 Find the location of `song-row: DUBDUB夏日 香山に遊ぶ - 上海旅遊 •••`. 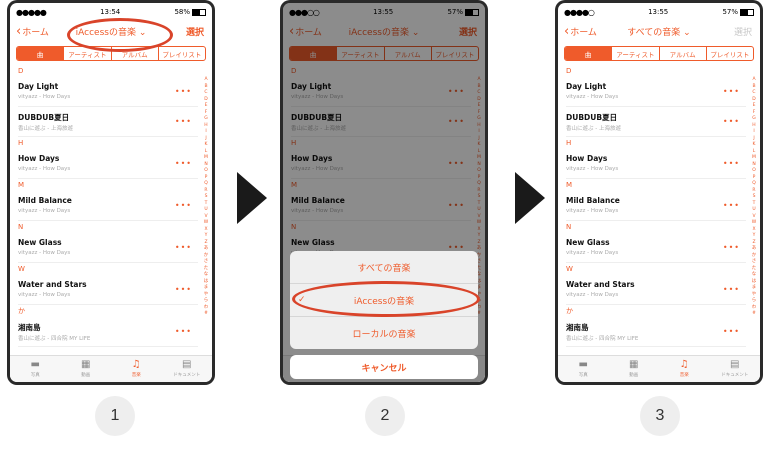

song-row: DUBDUB夏日 香山に遊ぶ - 上海旅遊 ••• is located at coordinates (108, 122).